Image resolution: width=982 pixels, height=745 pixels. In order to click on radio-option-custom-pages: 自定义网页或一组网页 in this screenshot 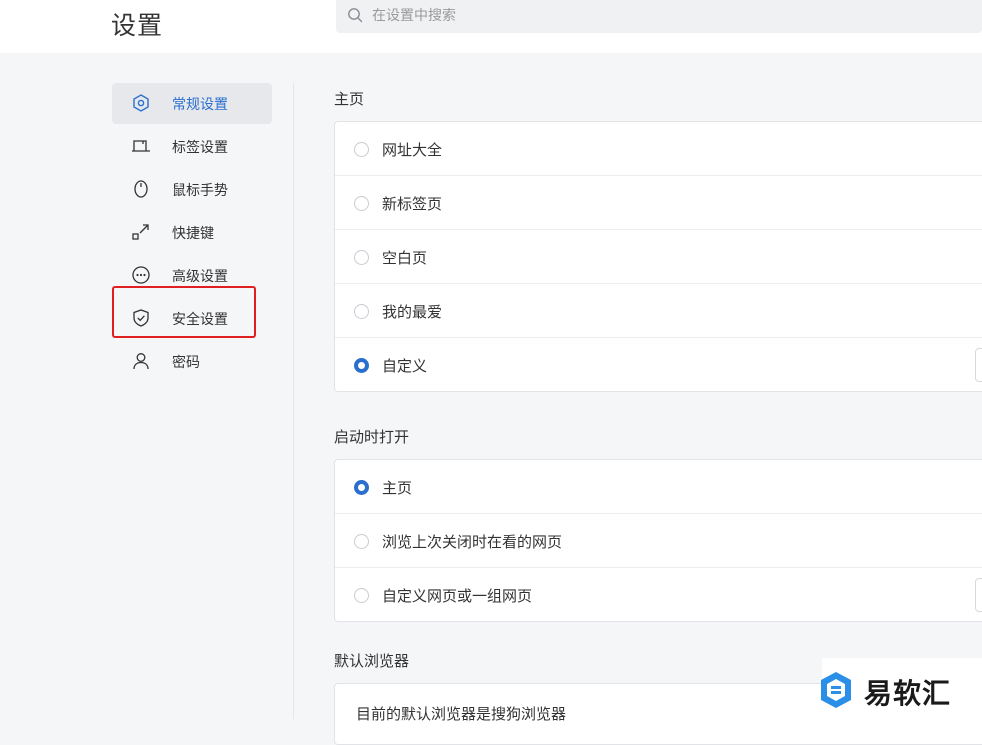, I will do `click(658, 594)`.